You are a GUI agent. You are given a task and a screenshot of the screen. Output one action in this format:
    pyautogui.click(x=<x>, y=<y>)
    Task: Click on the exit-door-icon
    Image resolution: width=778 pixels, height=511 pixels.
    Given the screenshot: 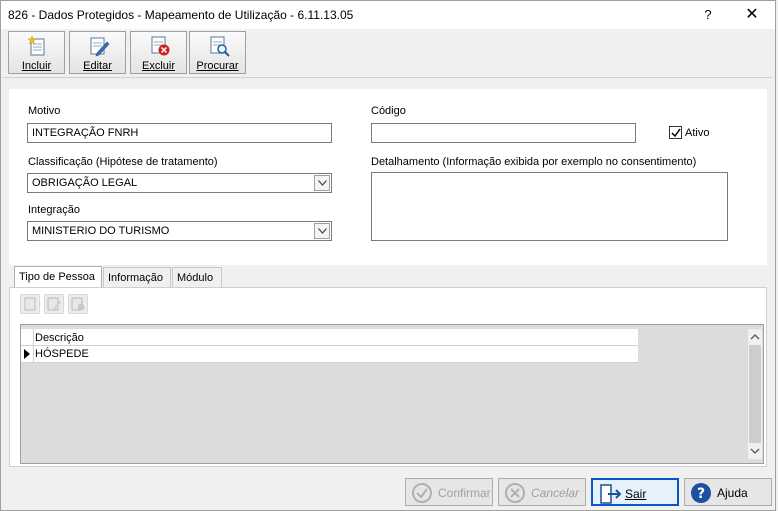 What is the action you would take?
    pyautogui.click(x=611, y=494)
    